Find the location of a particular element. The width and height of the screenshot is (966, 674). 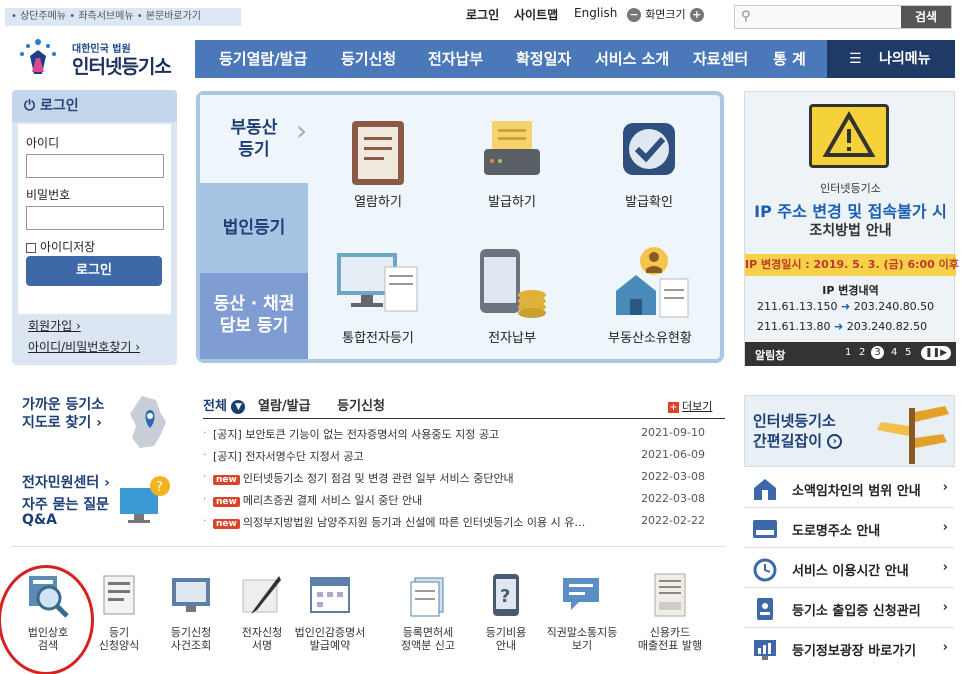

highlight-circle is located at coordinates (47, 619).